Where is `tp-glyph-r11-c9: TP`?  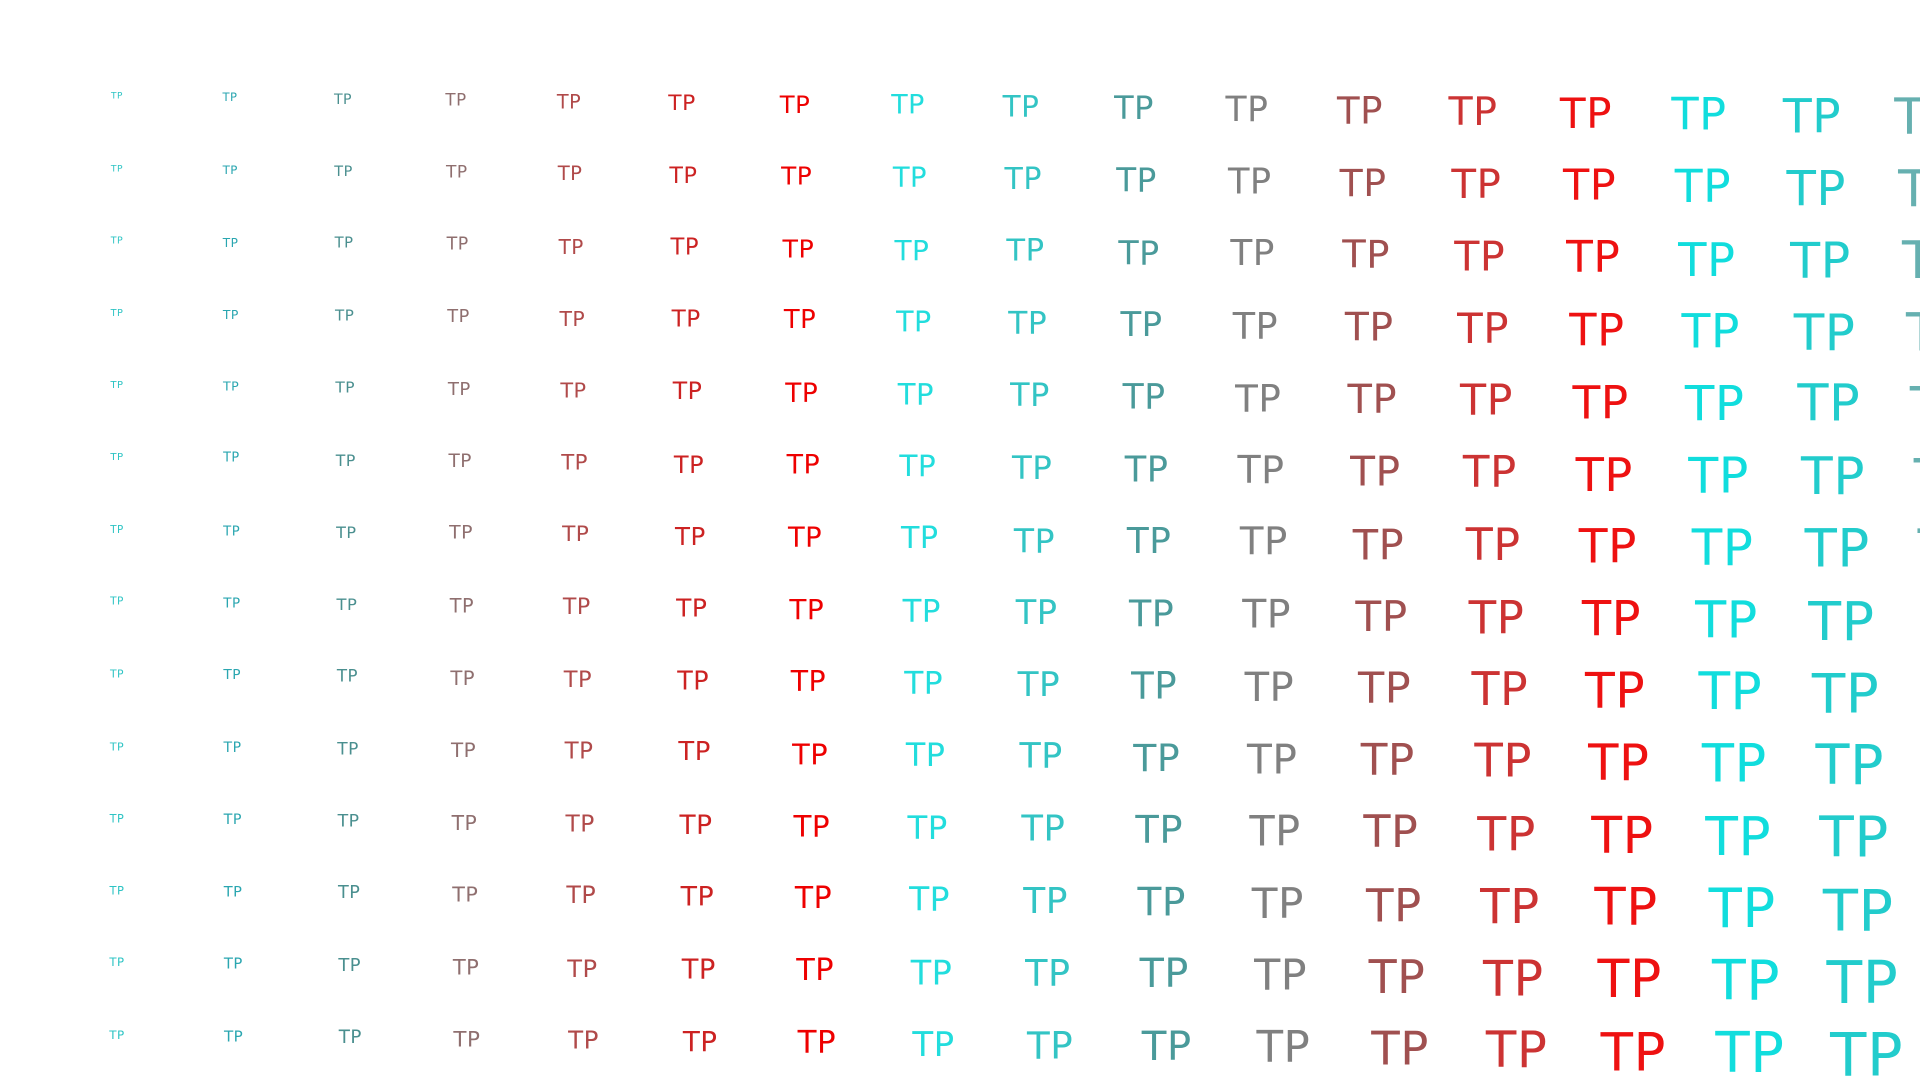 tp-glyph-r11-c9: TP is located at coordinates (1043, 829).